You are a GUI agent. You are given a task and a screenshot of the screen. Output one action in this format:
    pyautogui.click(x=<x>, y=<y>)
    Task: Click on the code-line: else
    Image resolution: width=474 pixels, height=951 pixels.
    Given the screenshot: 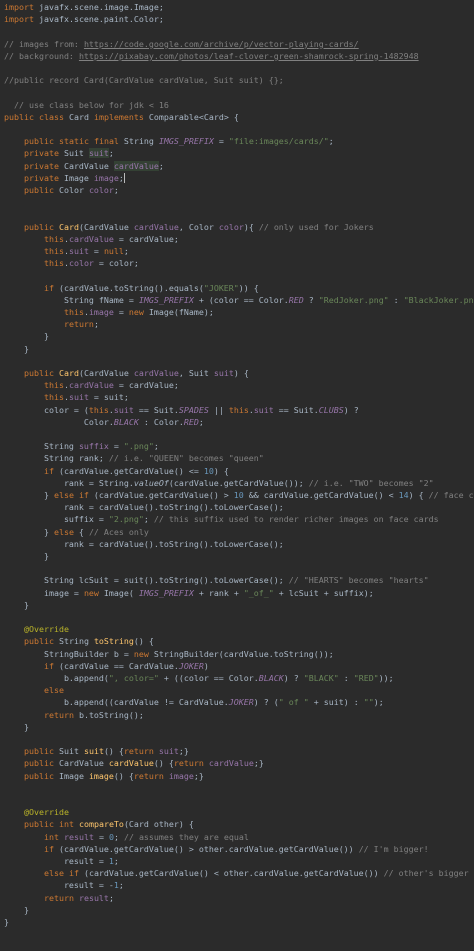 What is the action you would take?
    pyautogui.click(x=237, y=690)
    